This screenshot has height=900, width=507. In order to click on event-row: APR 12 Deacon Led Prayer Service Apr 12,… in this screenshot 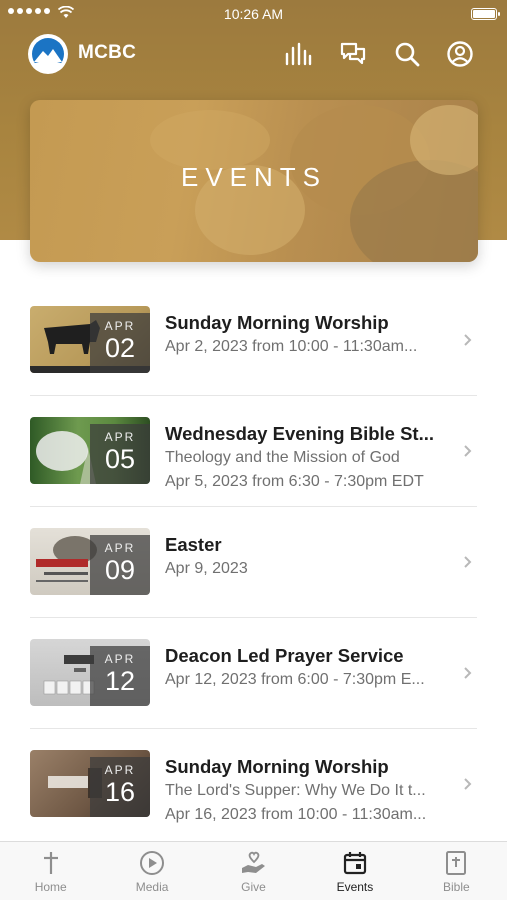, I will do `click(253, 673)`.